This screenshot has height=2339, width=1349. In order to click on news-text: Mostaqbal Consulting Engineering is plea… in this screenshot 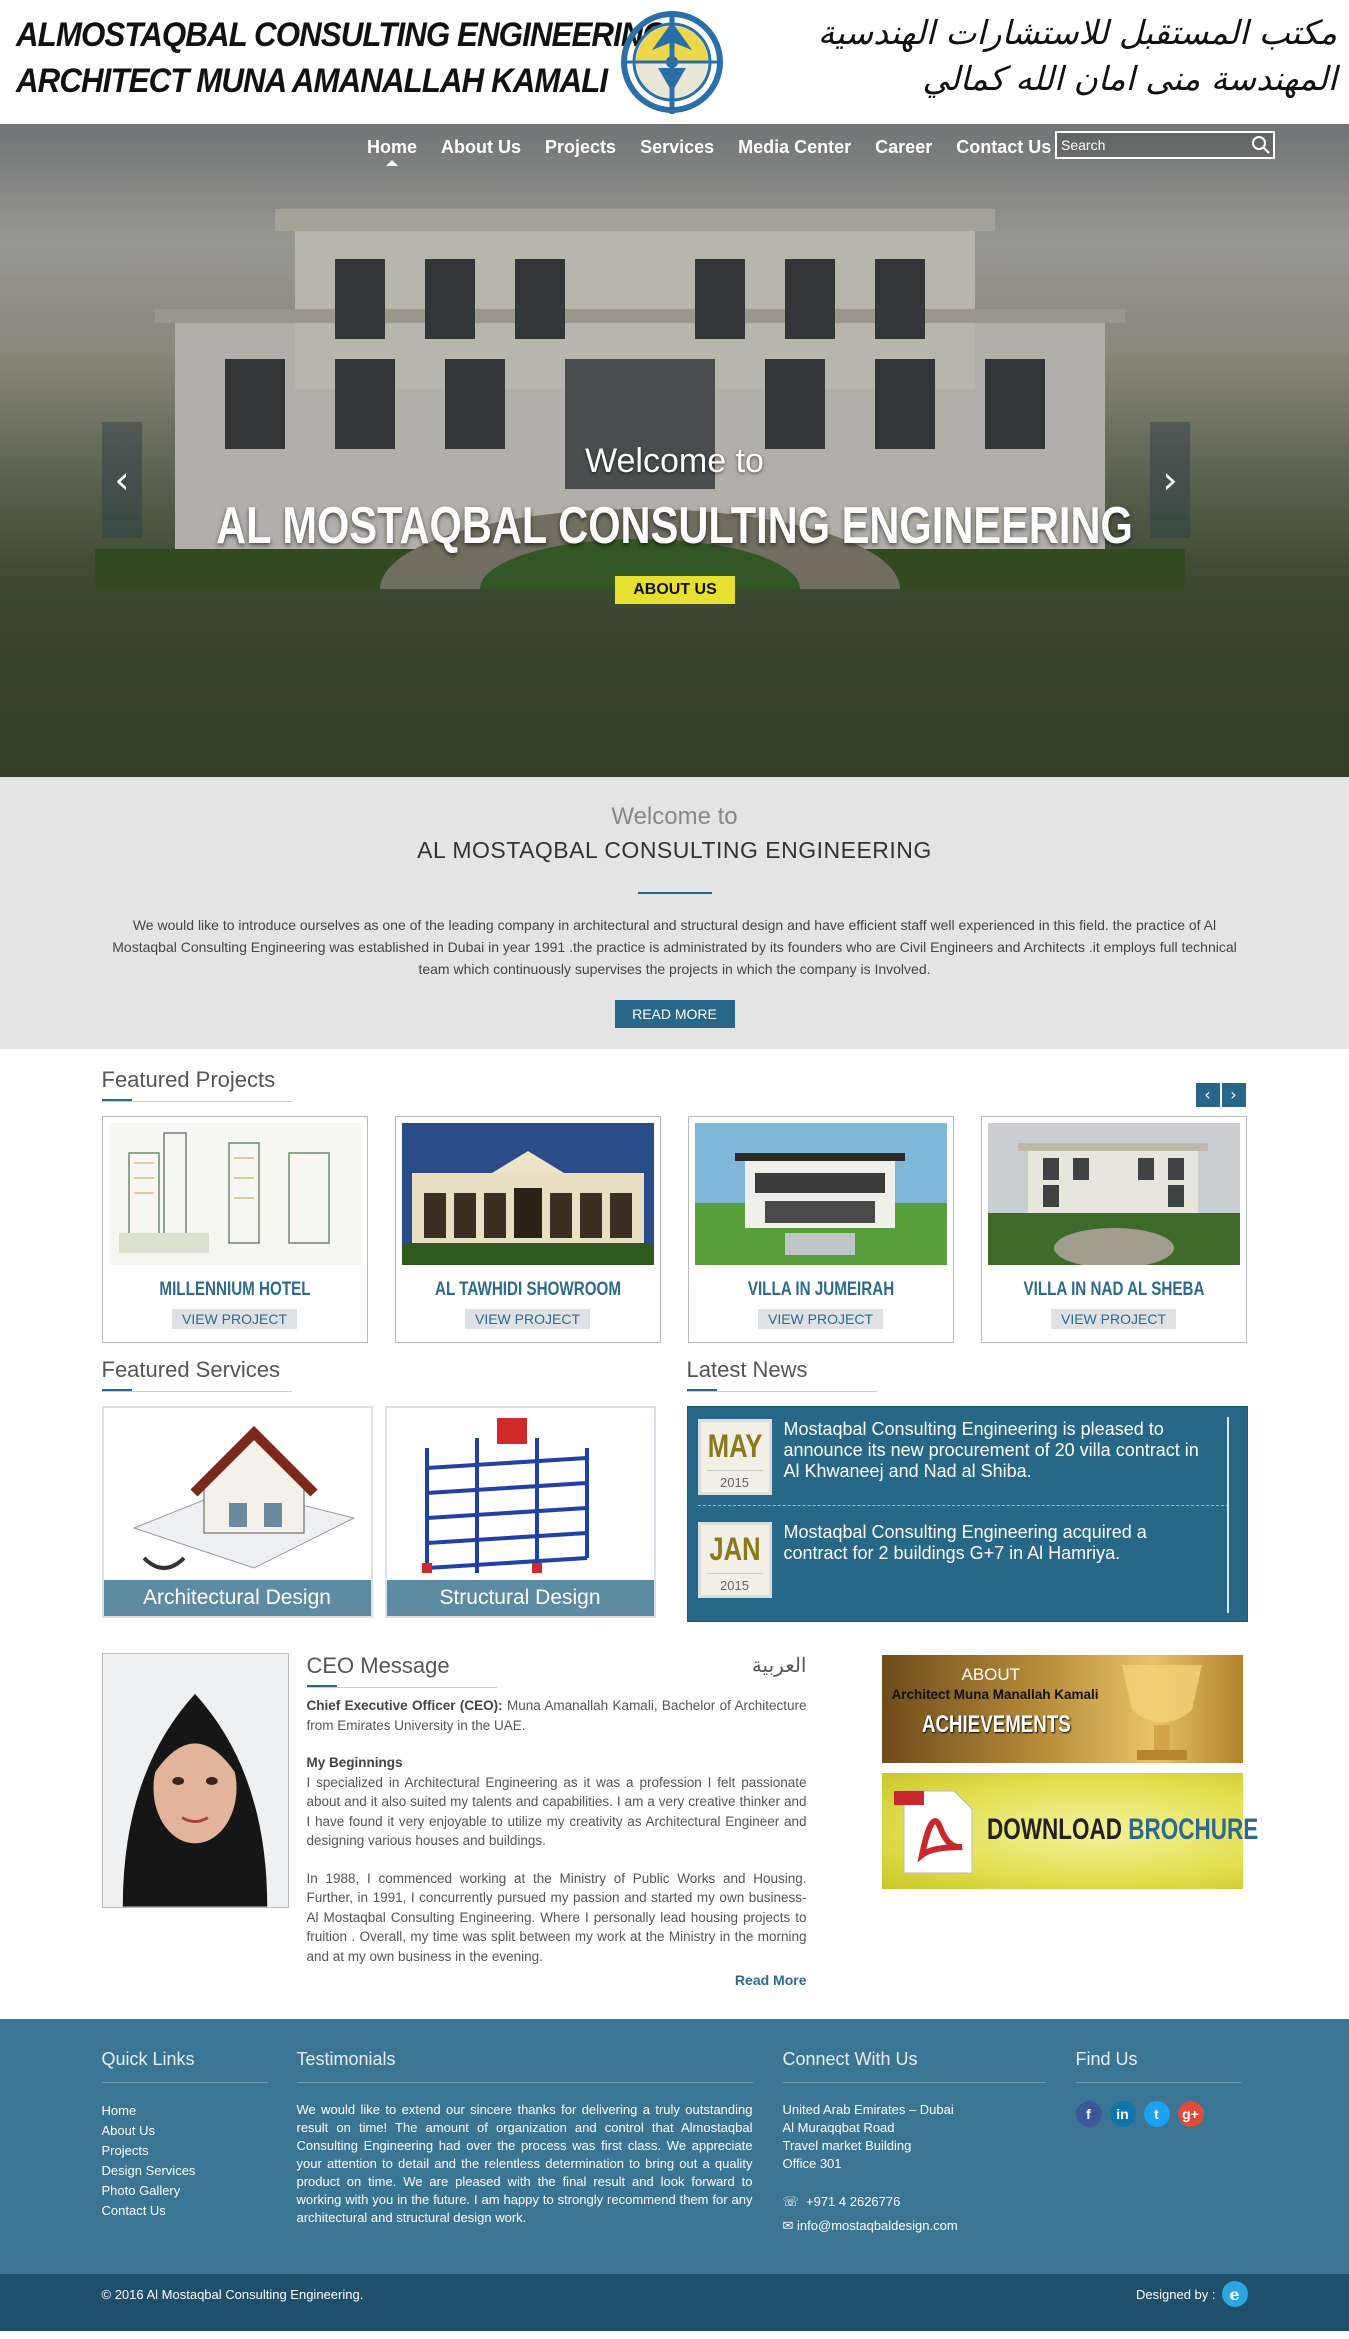, I will do `click(994, 1457)`.